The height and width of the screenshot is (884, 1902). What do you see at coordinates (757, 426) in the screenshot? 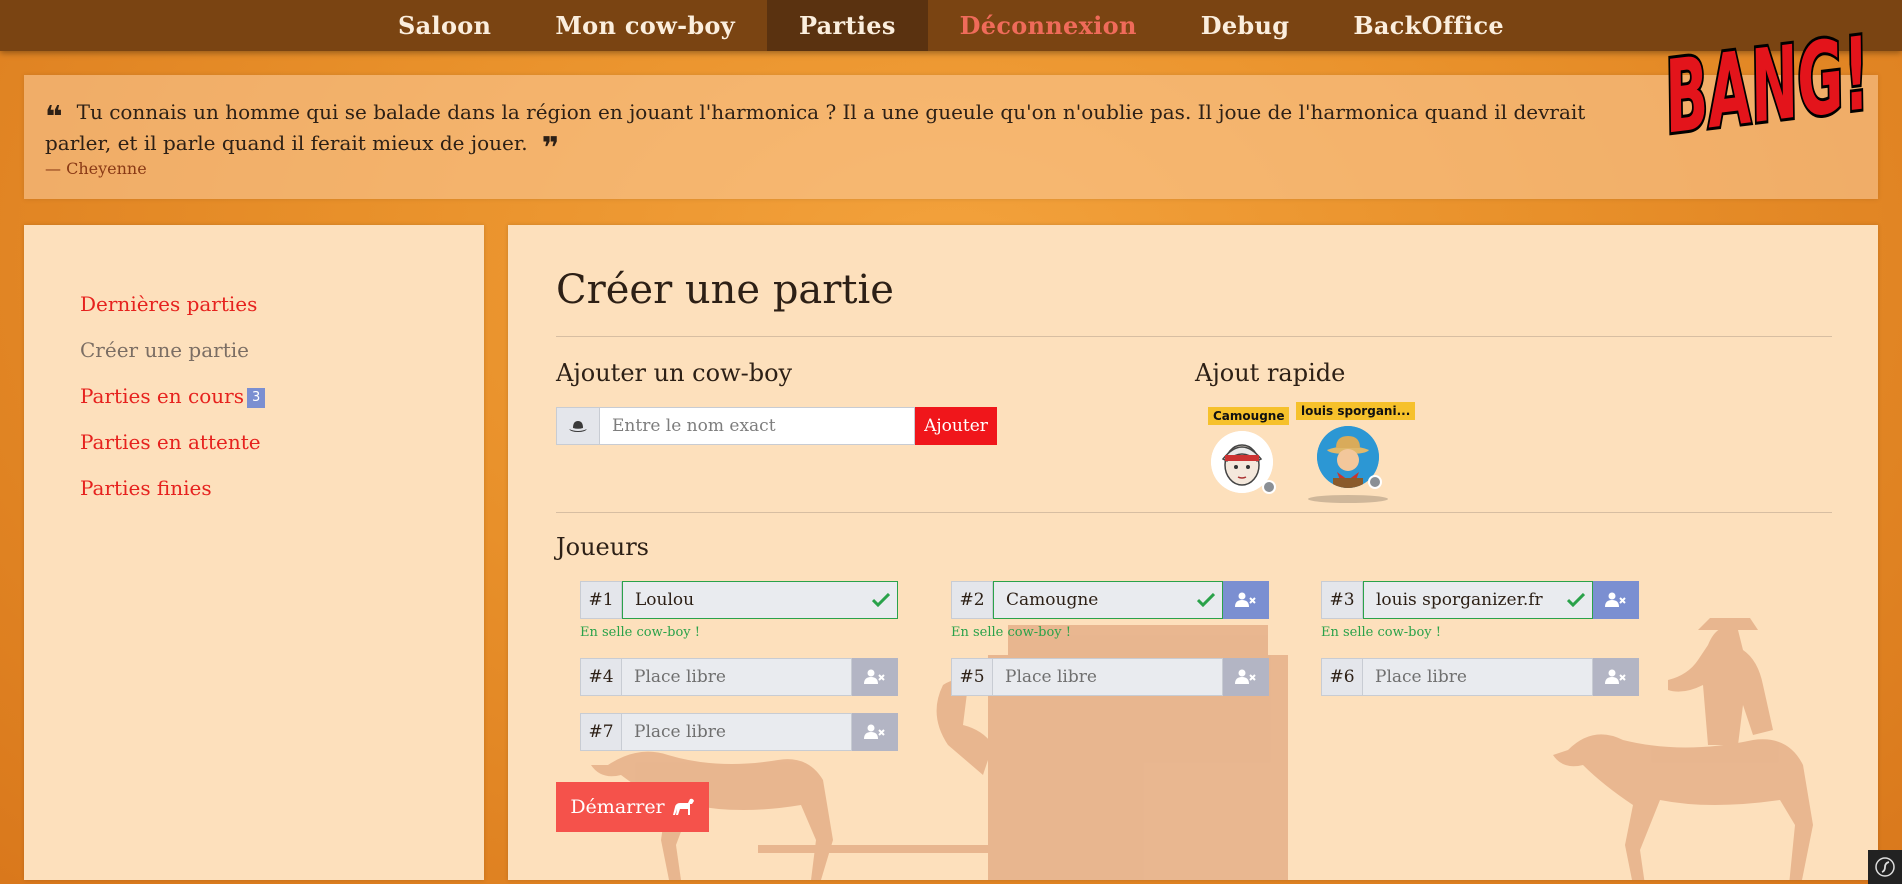
I see `cowboy-name-input` at bounding box center [757, 426].